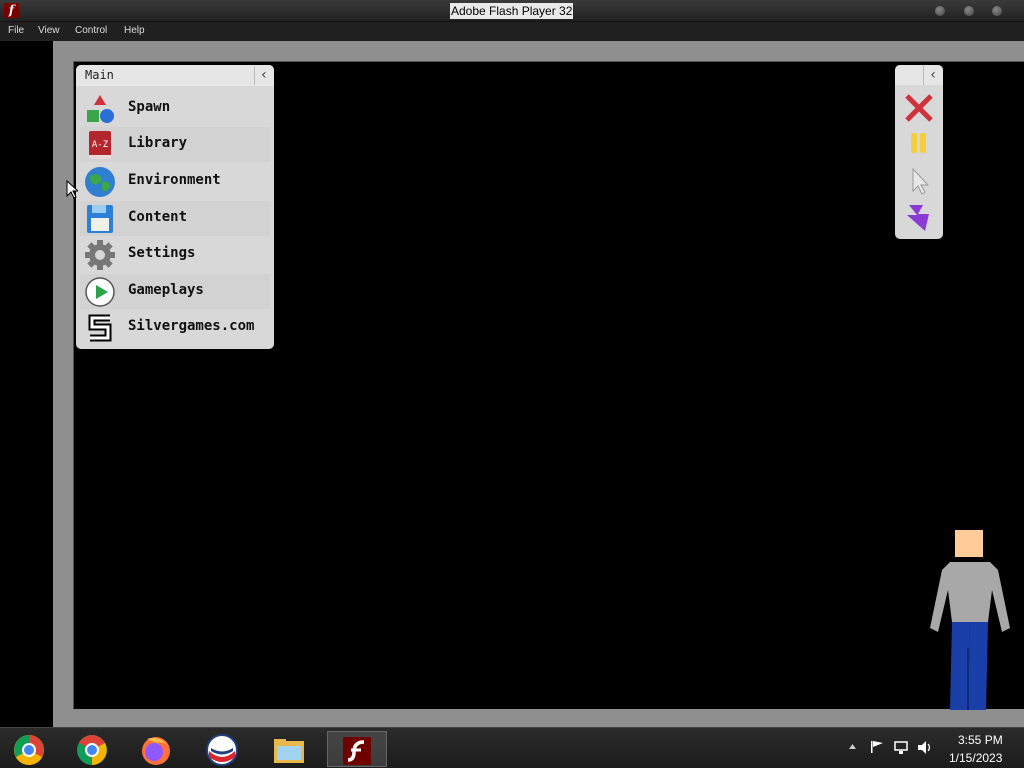 The image size is (1024, 768). I want to click on tool-panel-header: ‹, so click(919, 75).